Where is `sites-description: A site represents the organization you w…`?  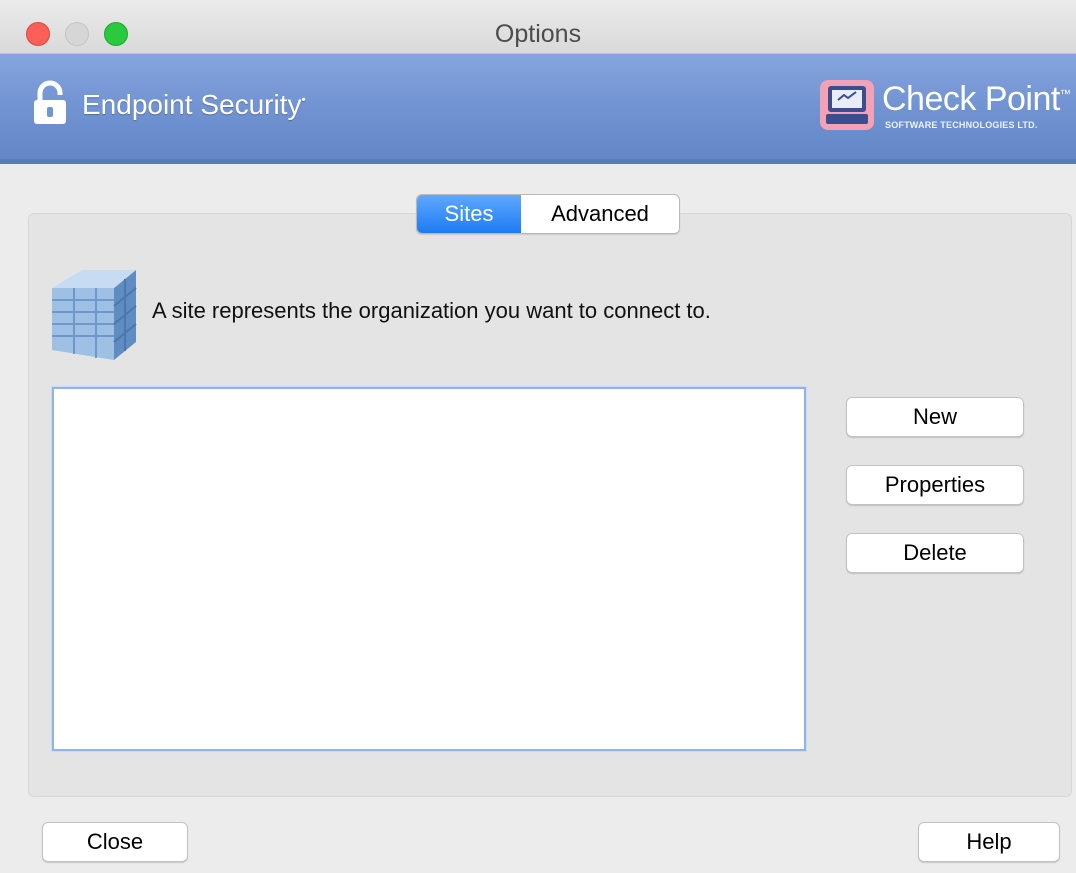 sites-description: A site represents the organization you w… is located at coordinates (431, 310).